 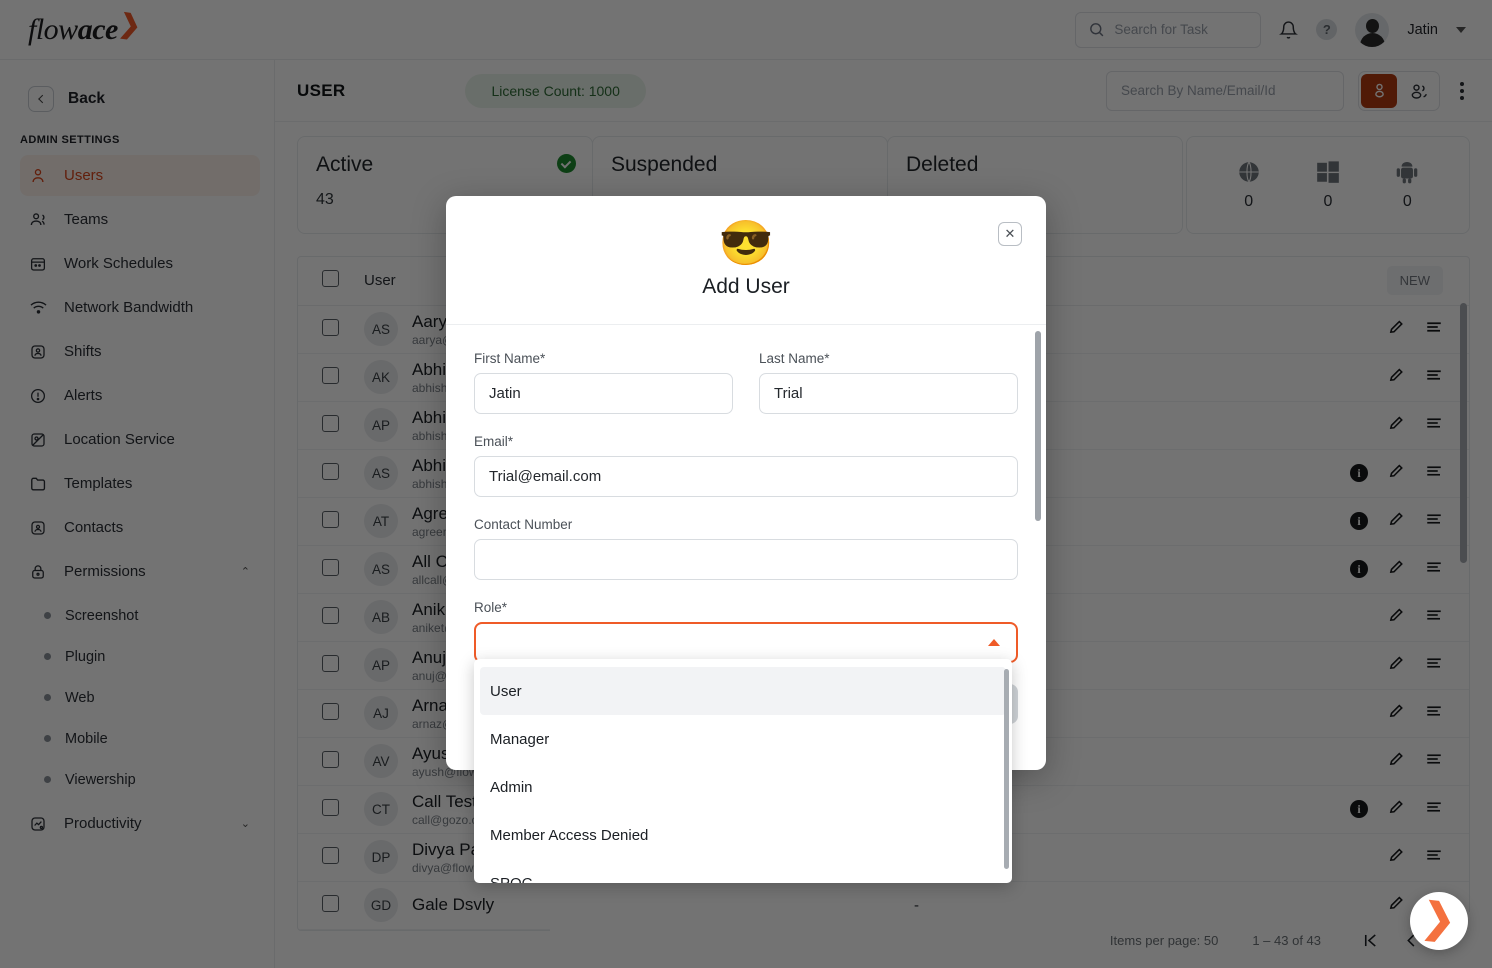 What do you see at coordinates (743, 787) in the screenshot?
I see `role-option: Admin` at bounding box center [743, 787].